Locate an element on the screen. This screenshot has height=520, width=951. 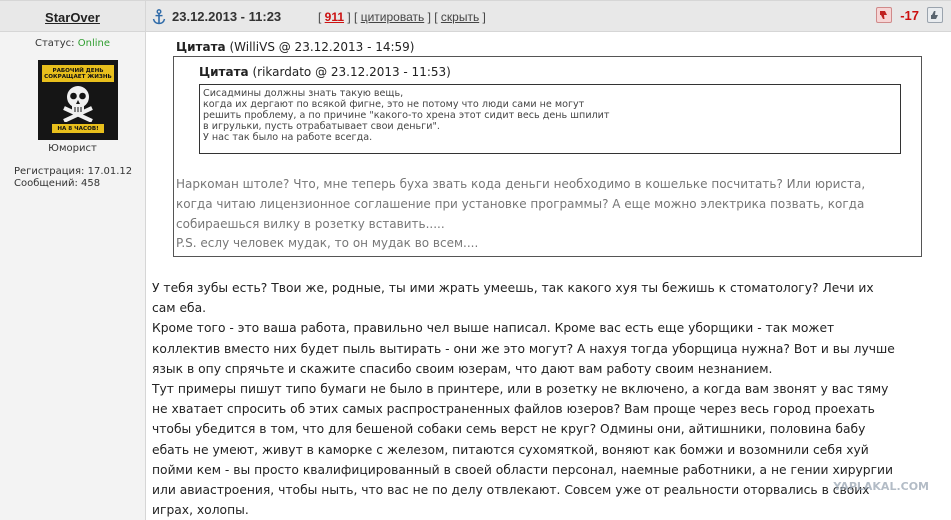
quote-outer-label: Цитата is located at coordinates (201, 47).